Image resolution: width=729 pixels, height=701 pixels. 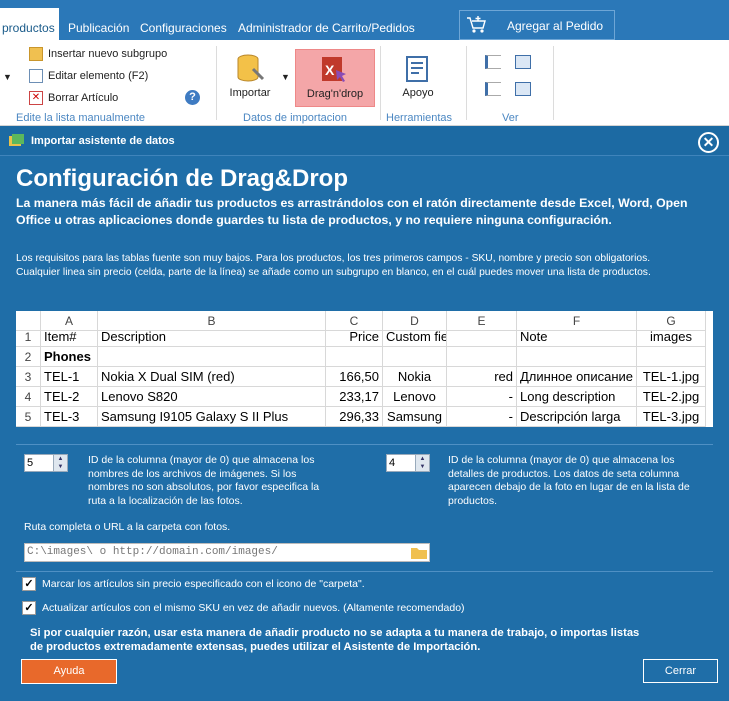 I want to click on cart-icon, so click(x=476, y=24).